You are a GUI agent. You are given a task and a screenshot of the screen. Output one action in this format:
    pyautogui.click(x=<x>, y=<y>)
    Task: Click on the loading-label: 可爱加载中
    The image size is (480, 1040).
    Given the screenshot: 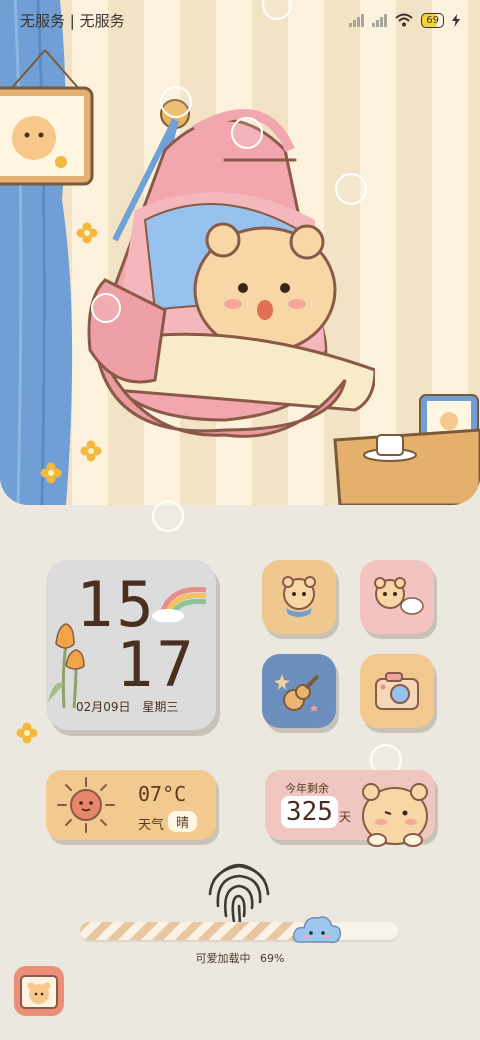 What is the action you would take?
    pyautogui.click(x=223, y=958)
    